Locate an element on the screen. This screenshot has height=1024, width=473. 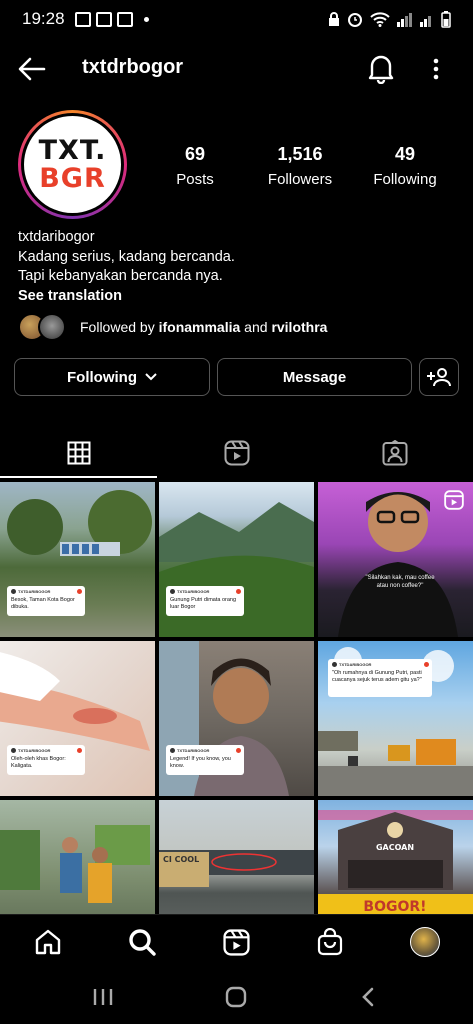
post-caption: Legend! If you know, you know. is located at coordinates (200, 762).